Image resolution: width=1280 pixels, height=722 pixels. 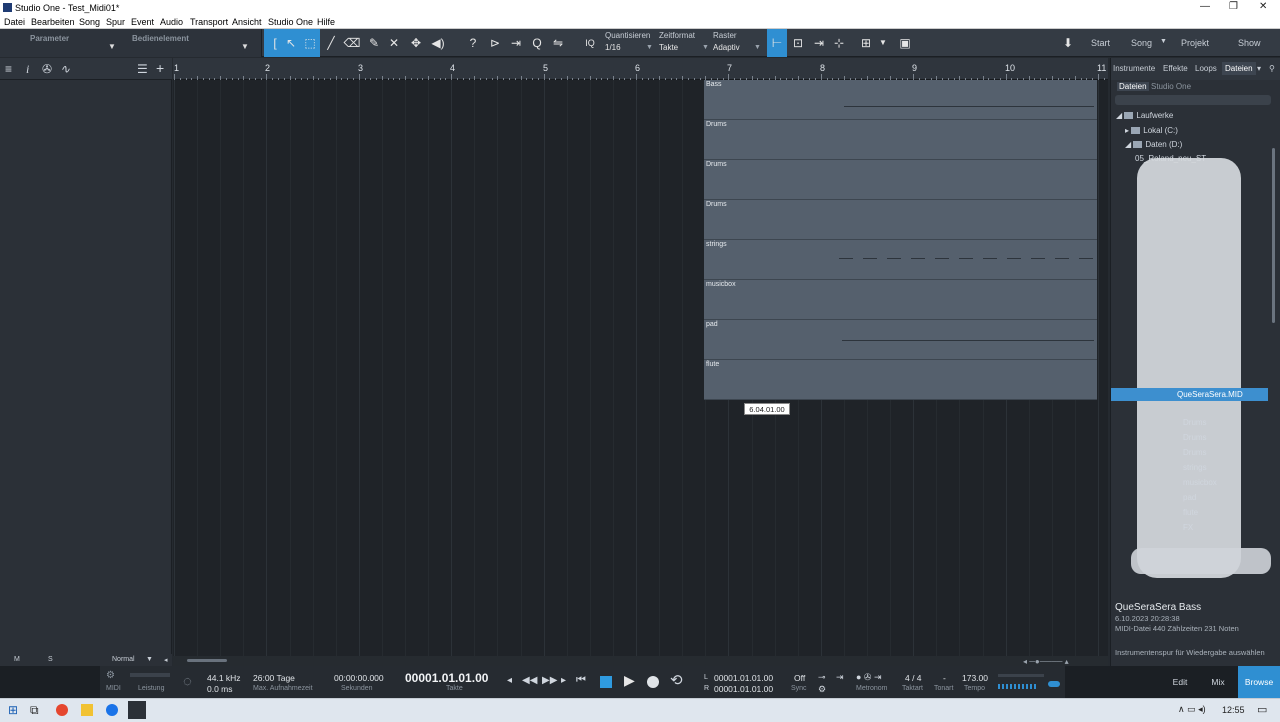 I want to click on track-list-options-icon: ☰, so click(x=142, y=69).